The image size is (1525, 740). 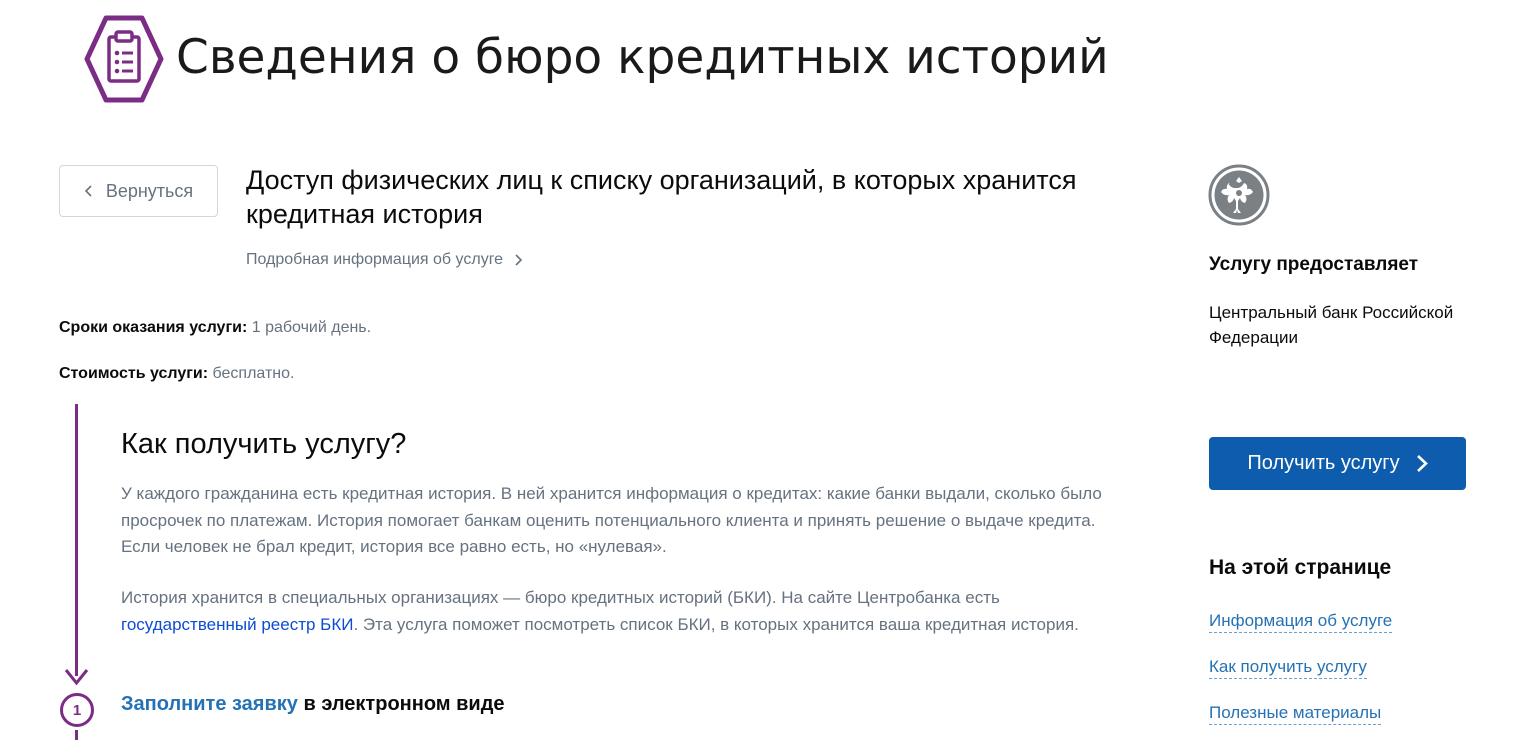 I want to click on toc-link-service-info: Информация об услуге, so click(x=1301, y=622).